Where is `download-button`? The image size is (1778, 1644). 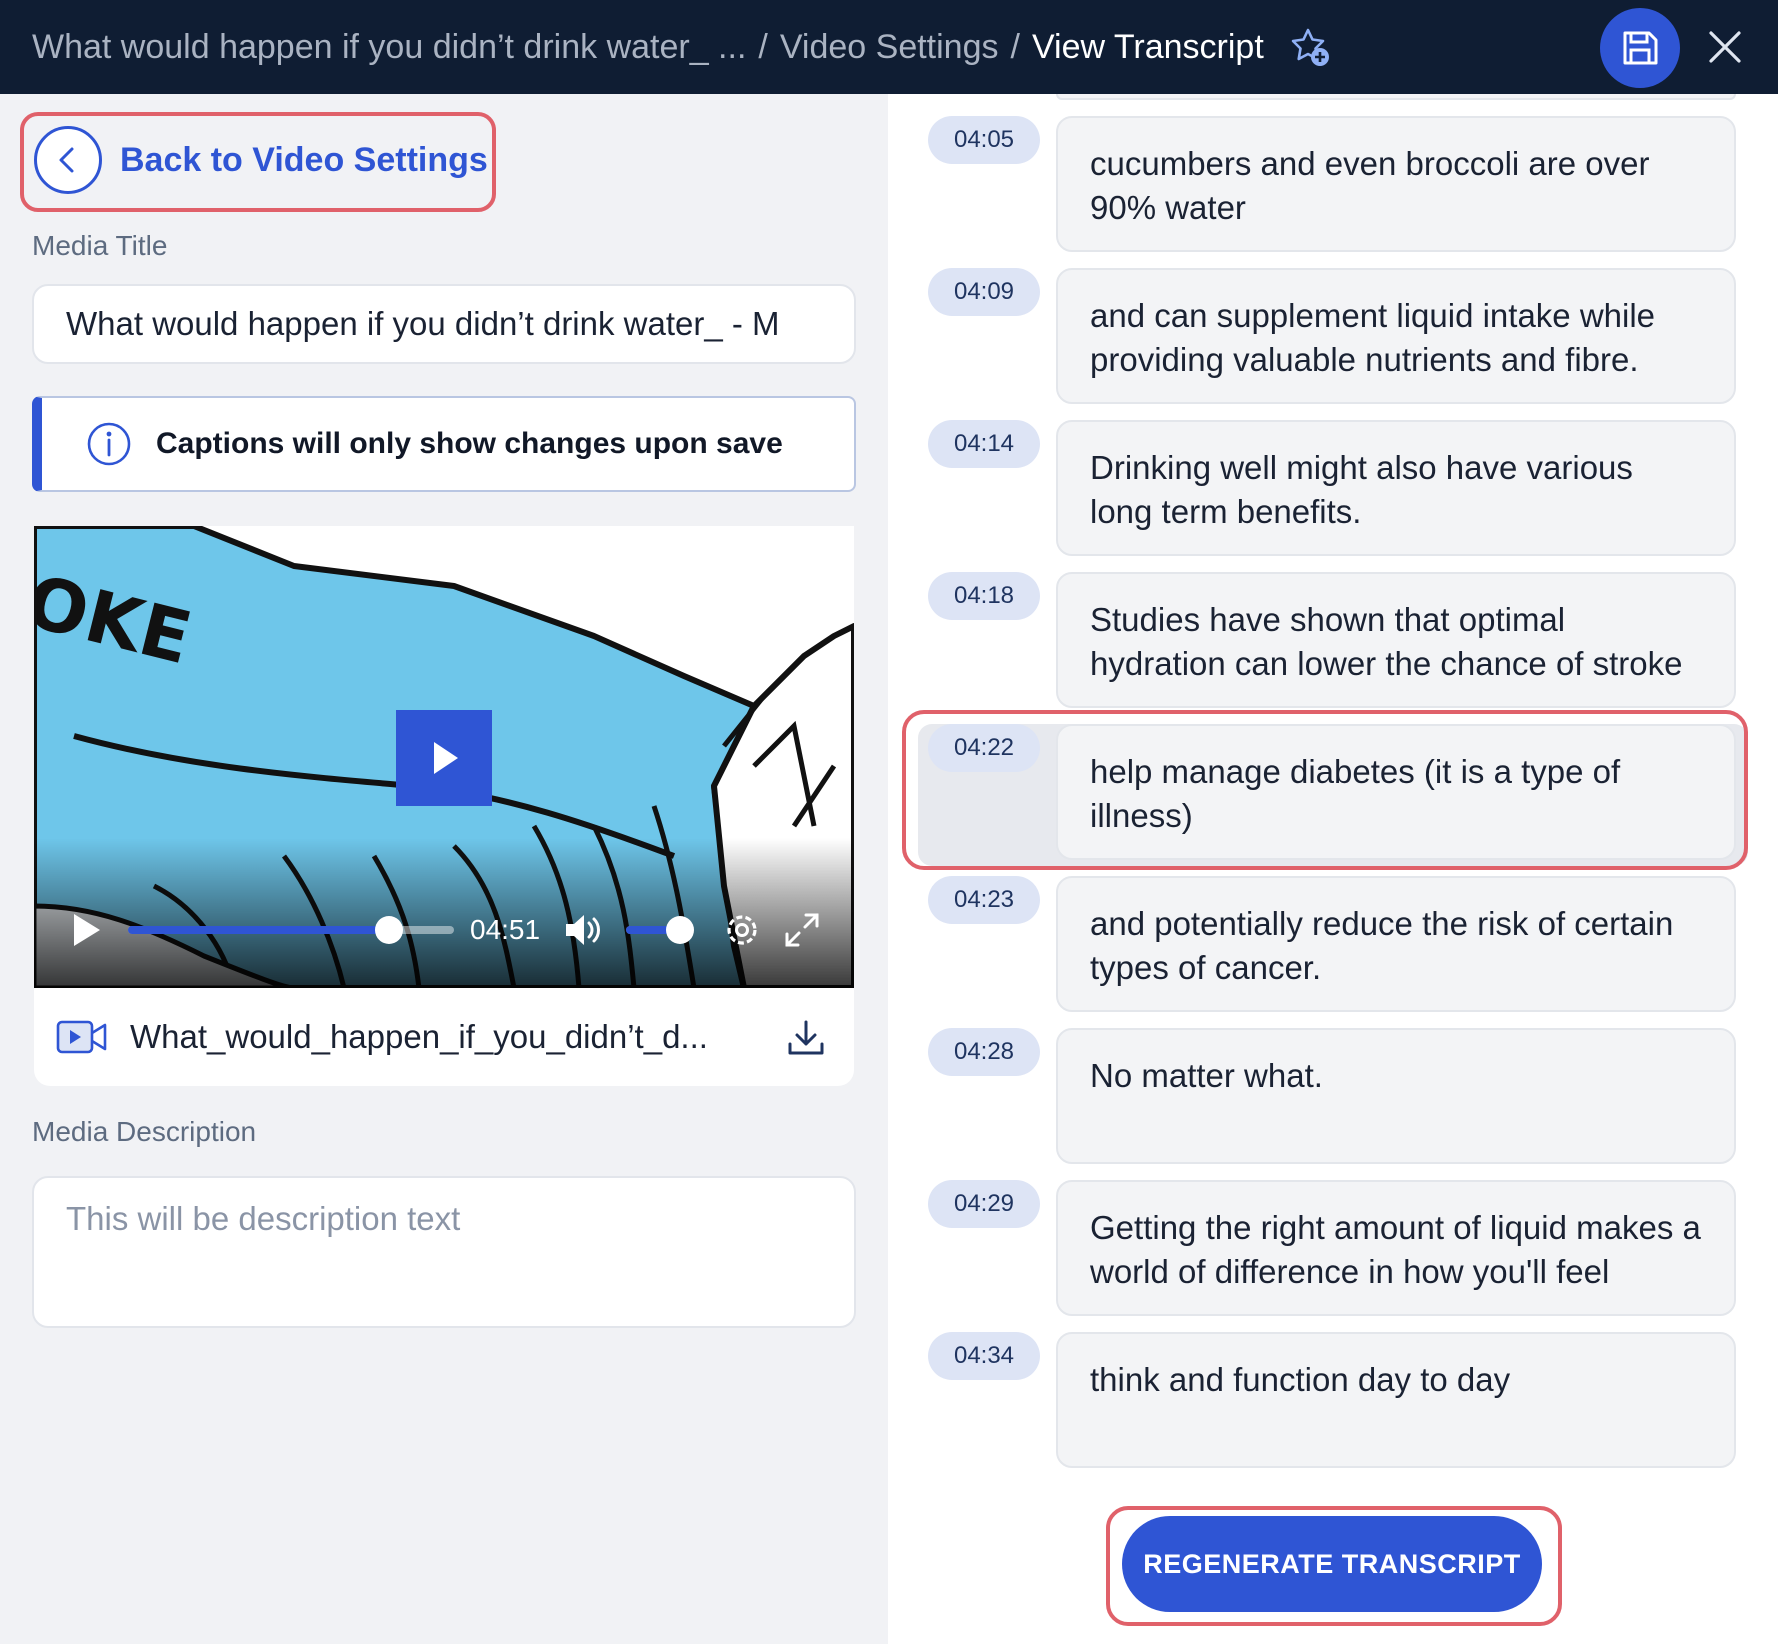
download-button is located at coordinates (806, 1038).